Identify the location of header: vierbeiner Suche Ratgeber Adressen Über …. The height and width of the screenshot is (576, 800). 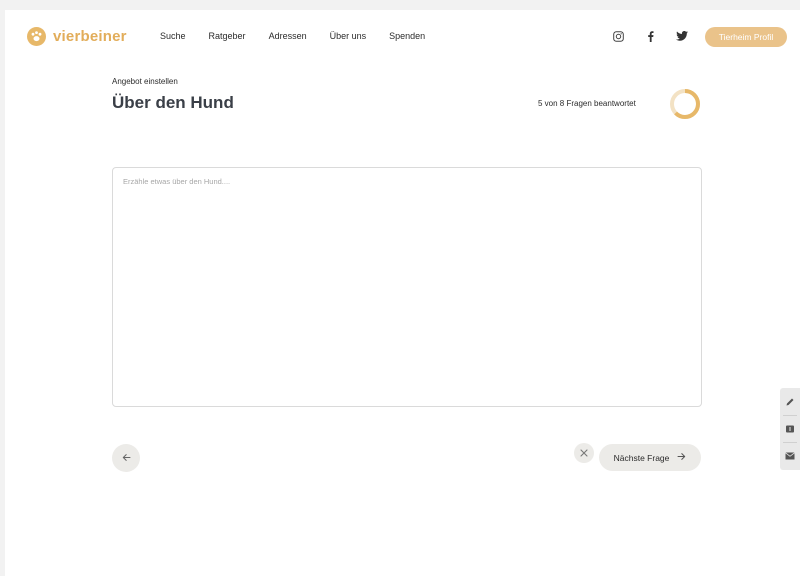
(402, 37).